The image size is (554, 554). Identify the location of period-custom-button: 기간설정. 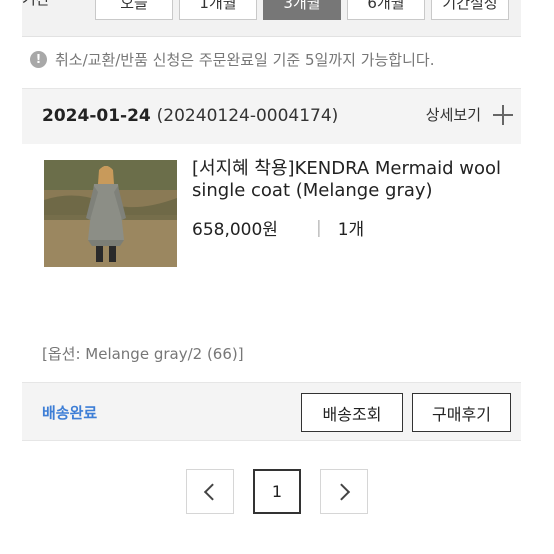
(470, 10).